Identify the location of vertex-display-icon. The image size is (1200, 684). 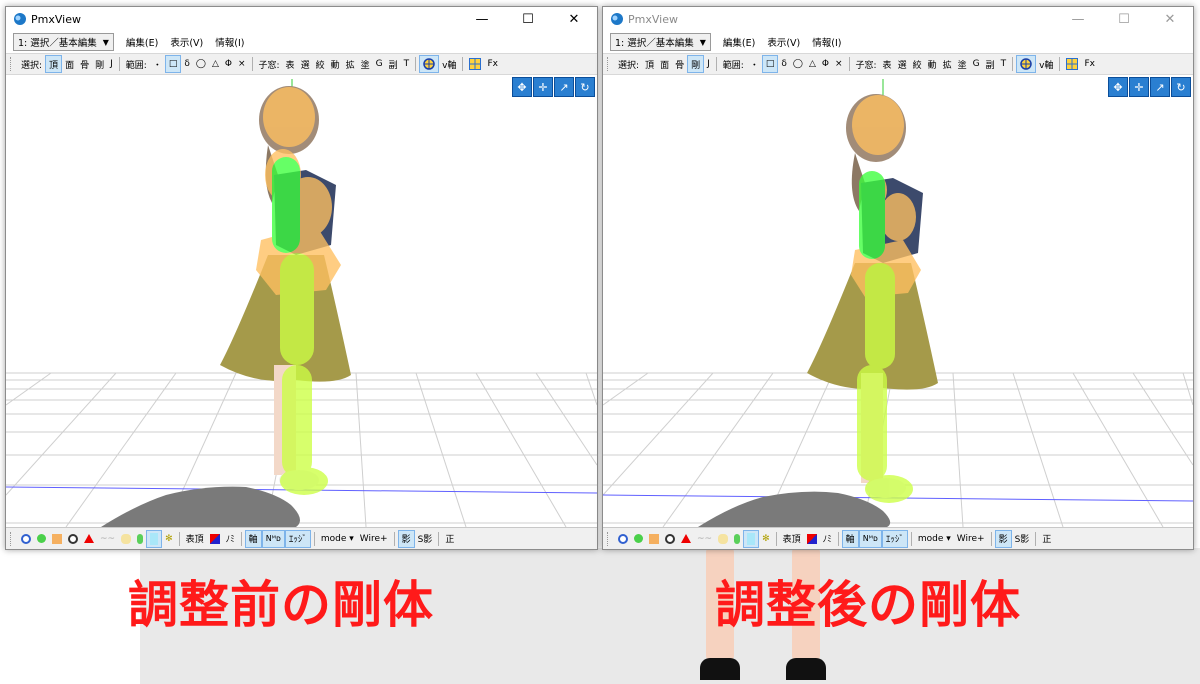
(623, 539).